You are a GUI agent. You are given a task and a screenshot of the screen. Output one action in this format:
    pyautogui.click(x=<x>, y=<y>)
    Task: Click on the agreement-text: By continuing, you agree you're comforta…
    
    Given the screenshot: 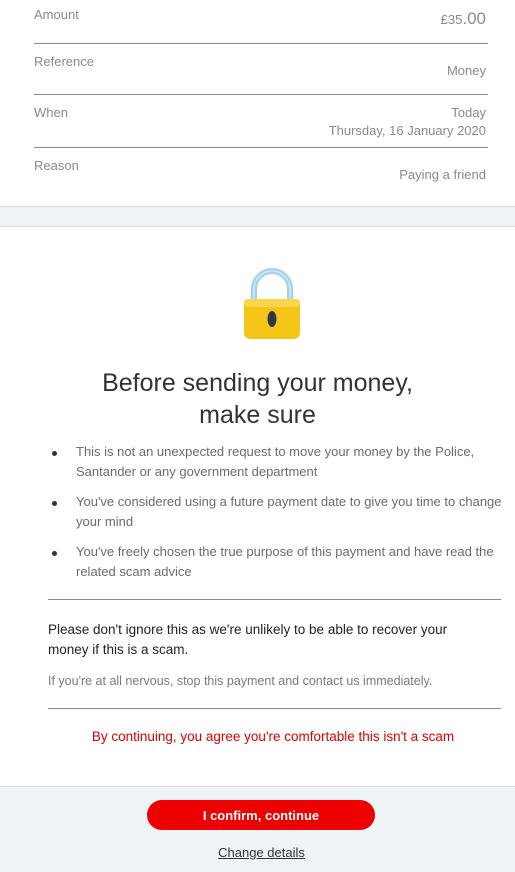 What is the action you would take?
    pyautogui.click(x=273, y=736)
    